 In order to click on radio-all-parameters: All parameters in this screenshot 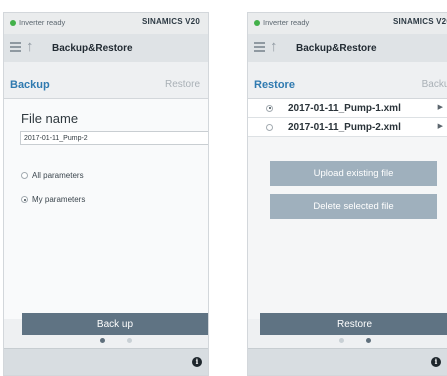, I will do `click(52, 175)`.